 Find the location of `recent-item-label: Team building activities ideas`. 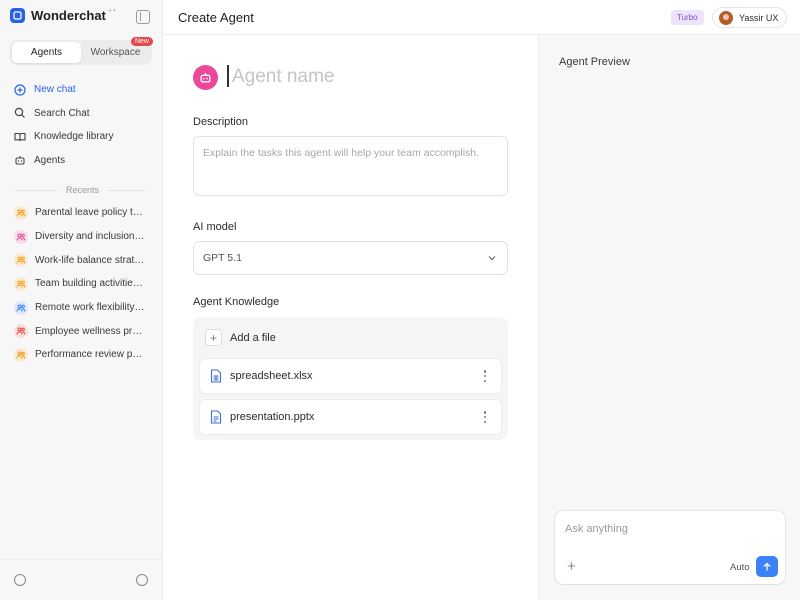

recent-item-label: Team building activities ideas is located at coordinates (90, 284).